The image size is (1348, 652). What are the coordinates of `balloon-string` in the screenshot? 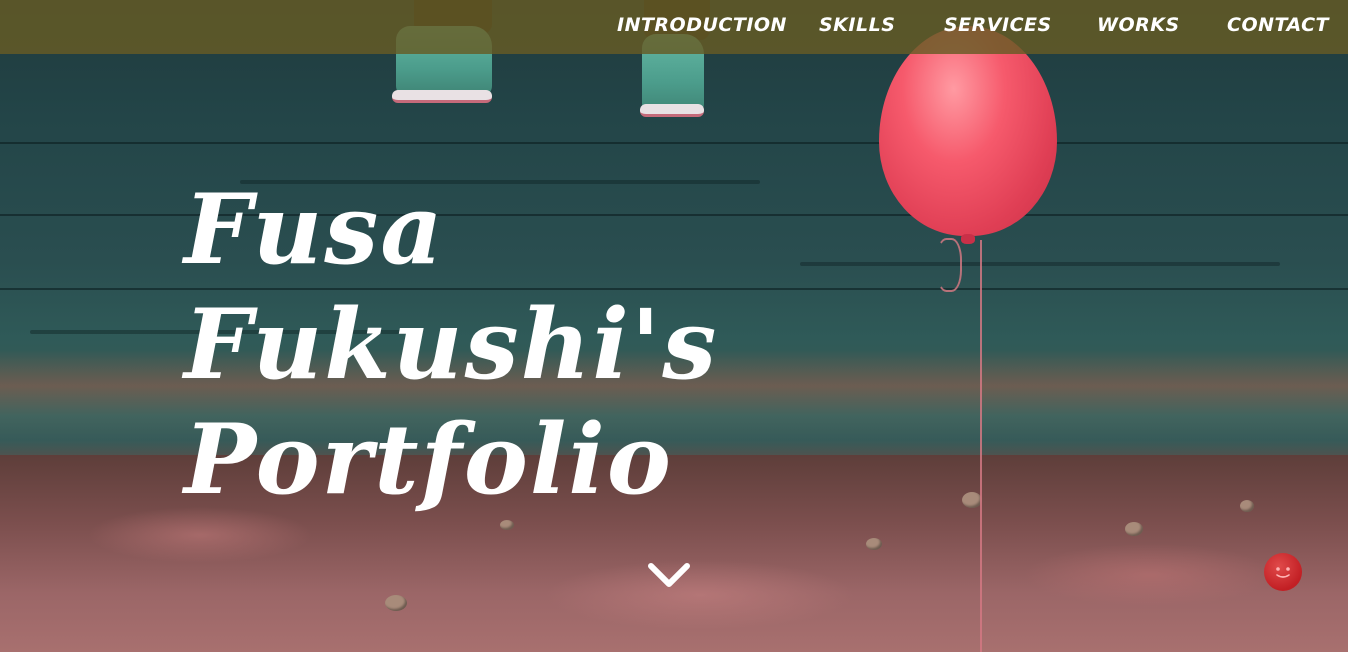 It's located at (981, 446).